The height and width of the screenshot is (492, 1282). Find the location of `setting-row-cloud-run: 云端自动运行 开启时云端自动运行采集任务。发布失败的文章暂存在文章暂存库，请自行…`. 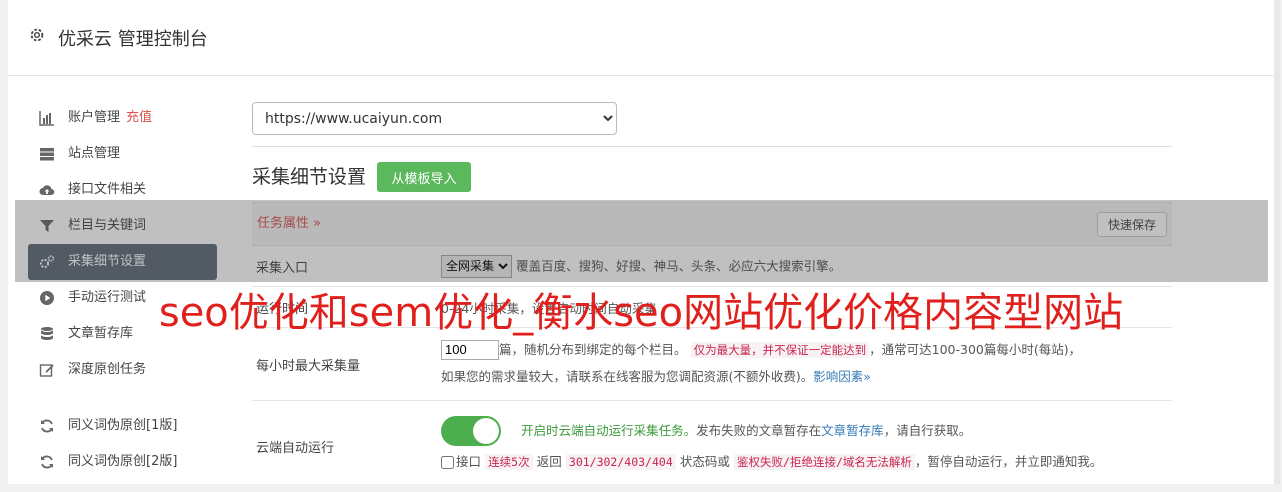

setting-row-cloud-run: 云端自动运行 开启时云端自动运行采集任务。发布失败的文章暂存在文章暂存库，请自行… is located at coordinates (712, 446).